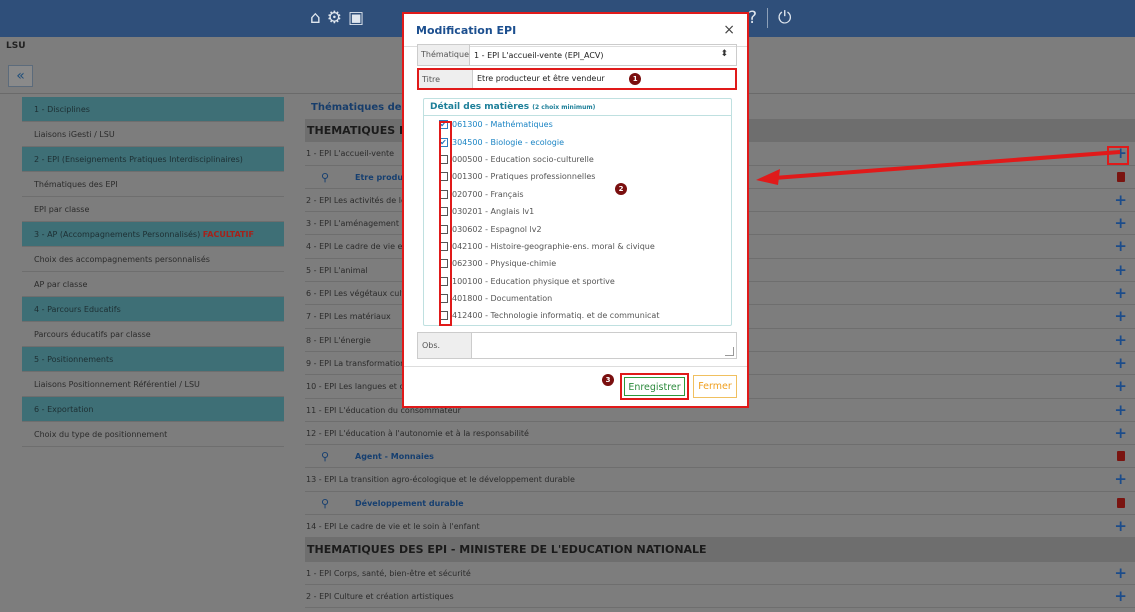 The image size is (1135, 612). What do you see at coordinates (493, 212) in the screenshot?
I see `matiere-label: 030201 - Anglais lv1` at bounding box center [493, 212].